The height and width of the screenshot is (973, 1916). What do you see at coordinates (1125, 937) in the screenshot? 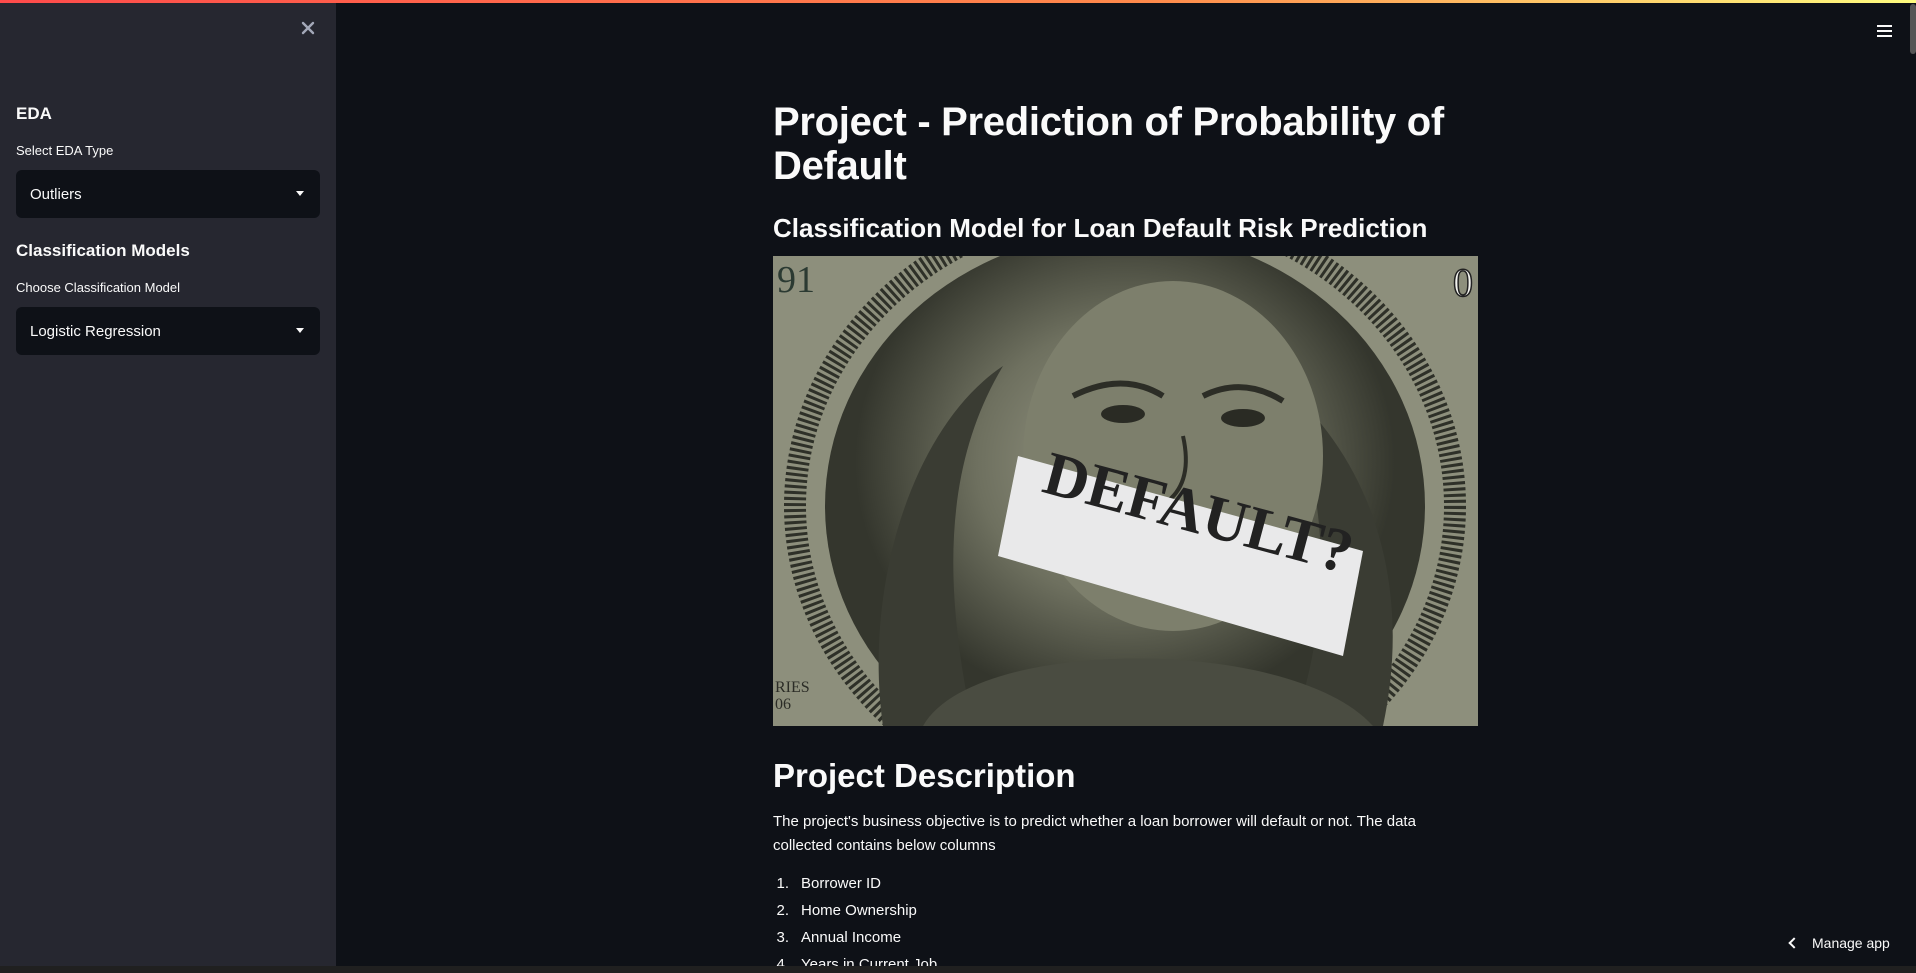
I see `list-item: 3. Annual Income` at bounding box center [1125, 937].